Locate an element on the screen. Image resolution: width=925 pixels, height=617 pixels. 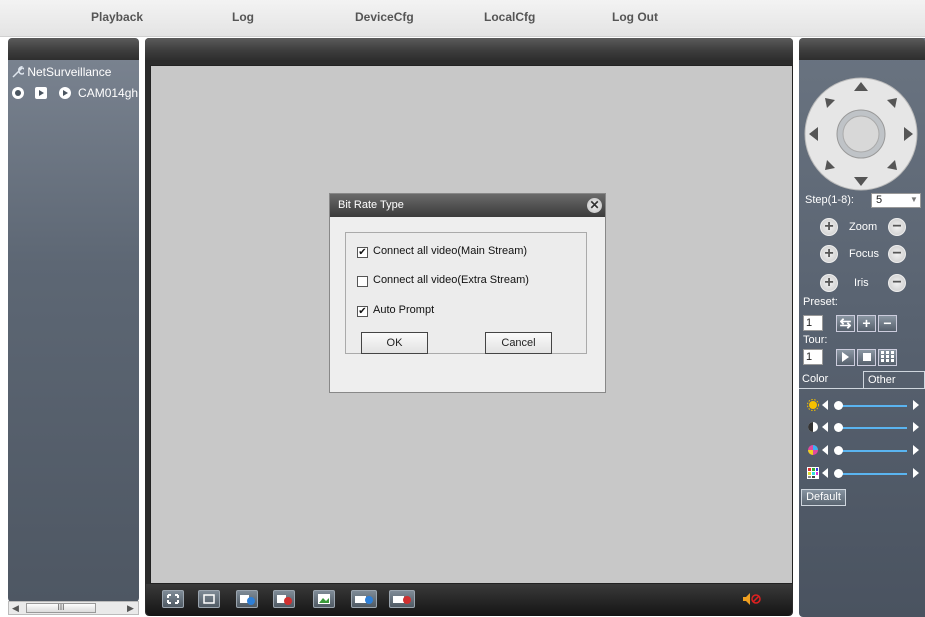
add-preset-button: + is located at coordinates (866, 323).